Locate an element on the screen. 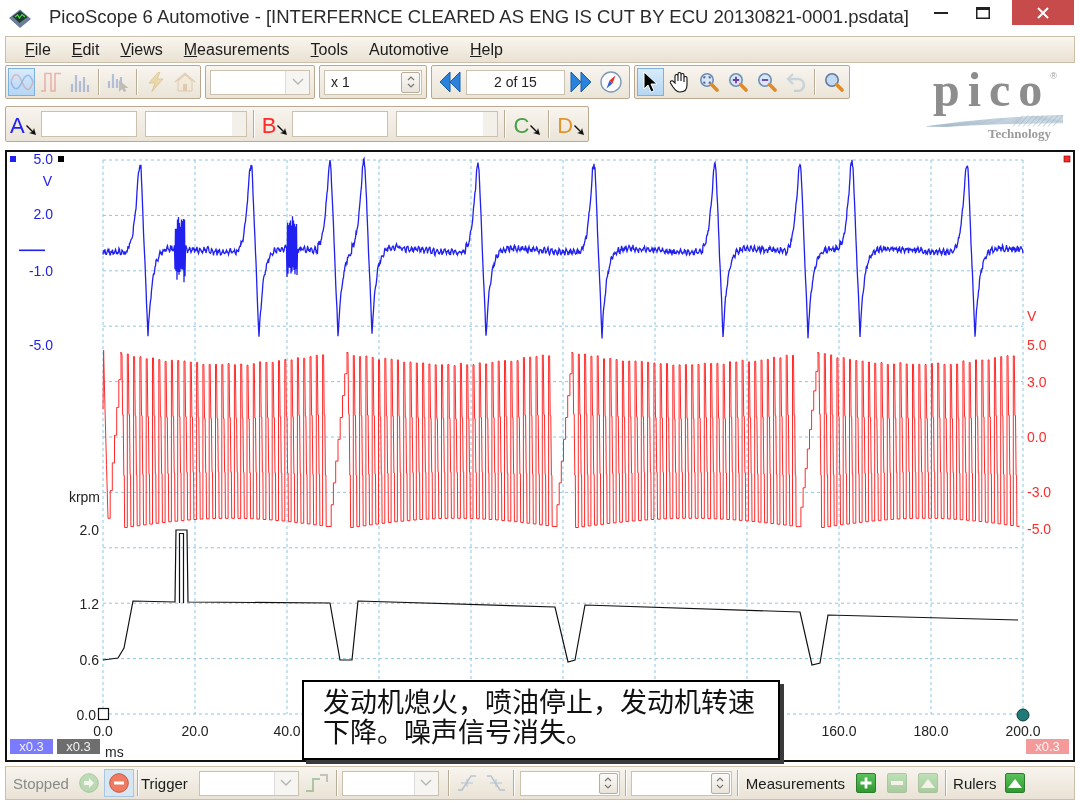  zoom-fit-icon is located at coordinates (708, 82).